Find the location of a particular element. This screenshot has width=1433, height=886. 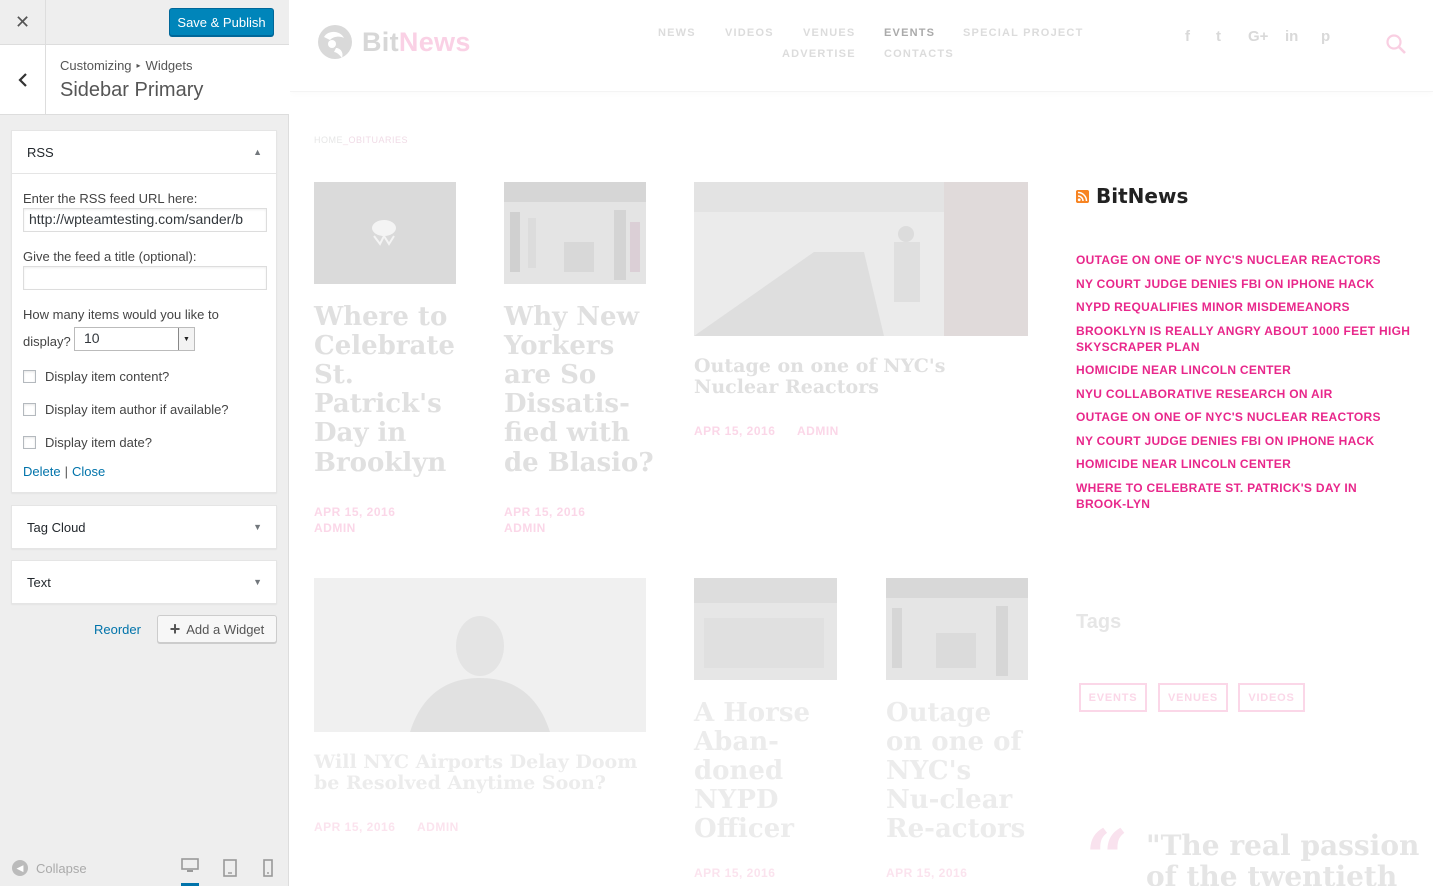

close-customizer-button: ✕ is located at coordinates (23, 22).